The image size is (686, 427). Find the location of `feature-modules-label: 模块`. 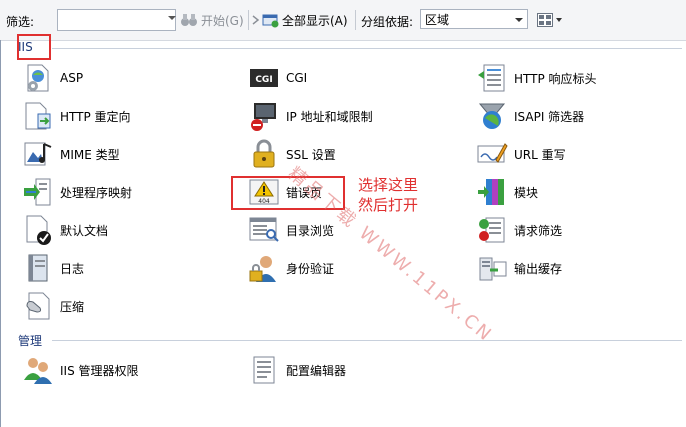

feature-modules-label: 模块 is located at coordinates (526, 192).